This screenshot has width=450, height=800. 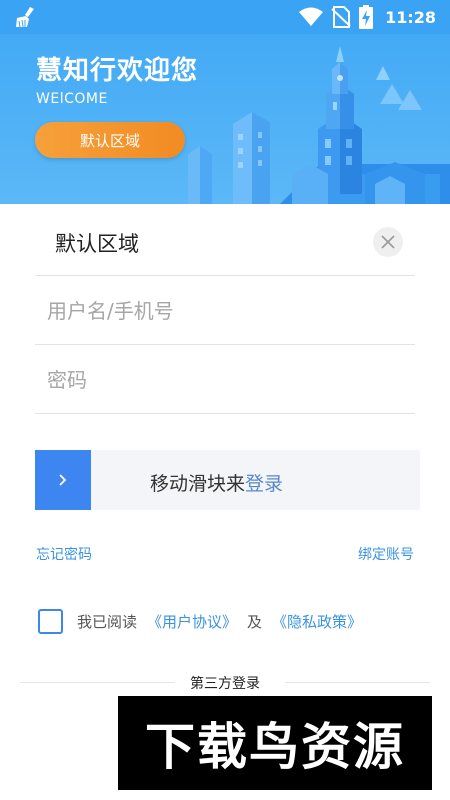 I want to click on slide-to-login: 移动滑块来登录, so click(x=227, y=480).